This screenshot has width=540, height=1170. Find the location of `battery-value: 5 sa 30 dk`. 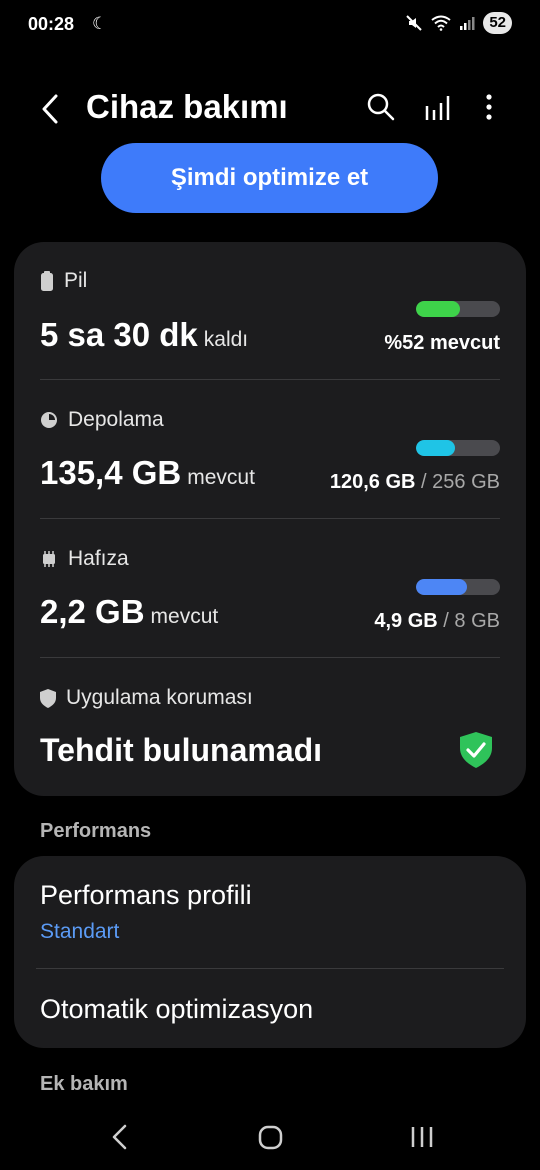

battery-value: 5 sa 30 dk is located at coordinates (119, 334).